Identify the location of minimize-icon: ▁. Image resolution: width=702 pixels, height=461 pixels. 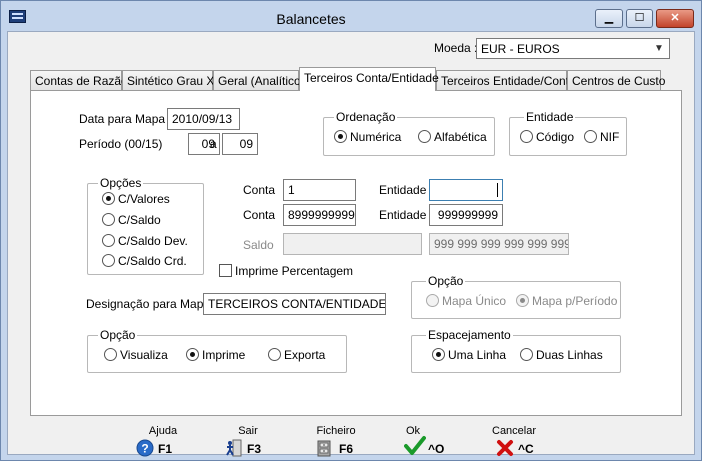
(609, 18).